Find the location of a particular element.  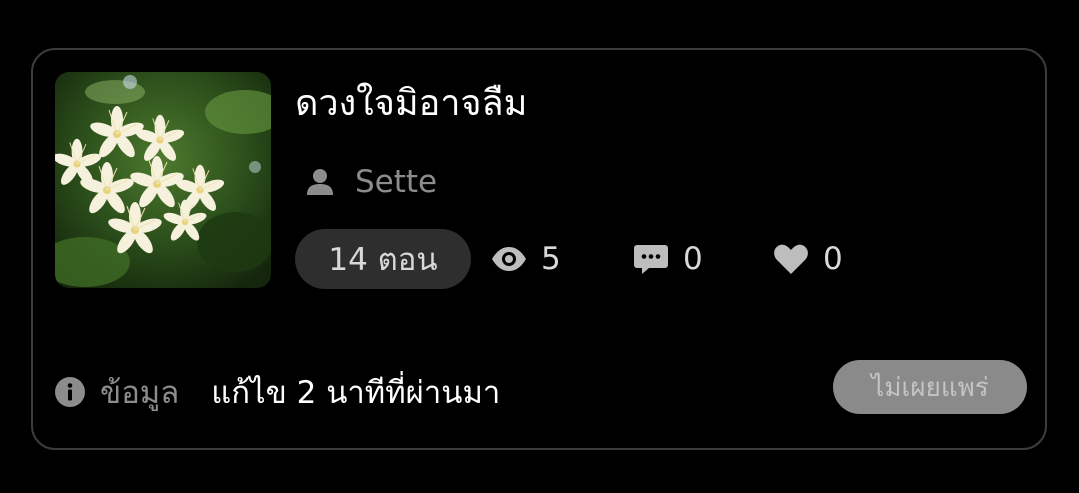

author-name: Sette is located at coordinates (396, 182).